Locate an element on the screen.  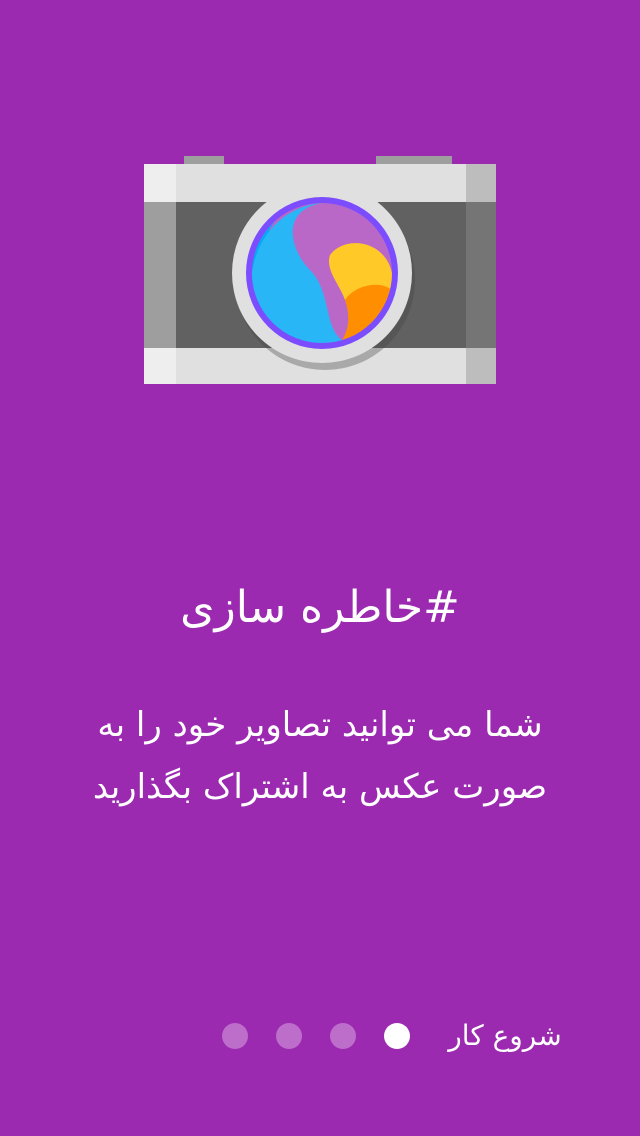
page-indicator is located at coordinates (316, 1036).